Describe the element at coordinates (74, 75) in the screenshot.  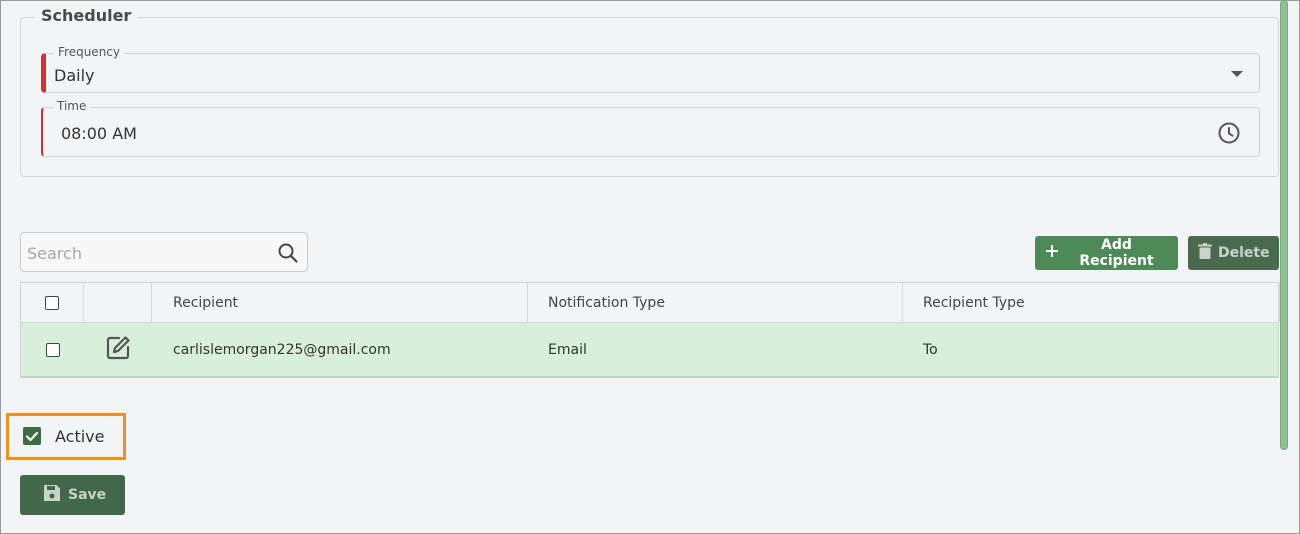
I see `frequency-value: Daily` at that location.